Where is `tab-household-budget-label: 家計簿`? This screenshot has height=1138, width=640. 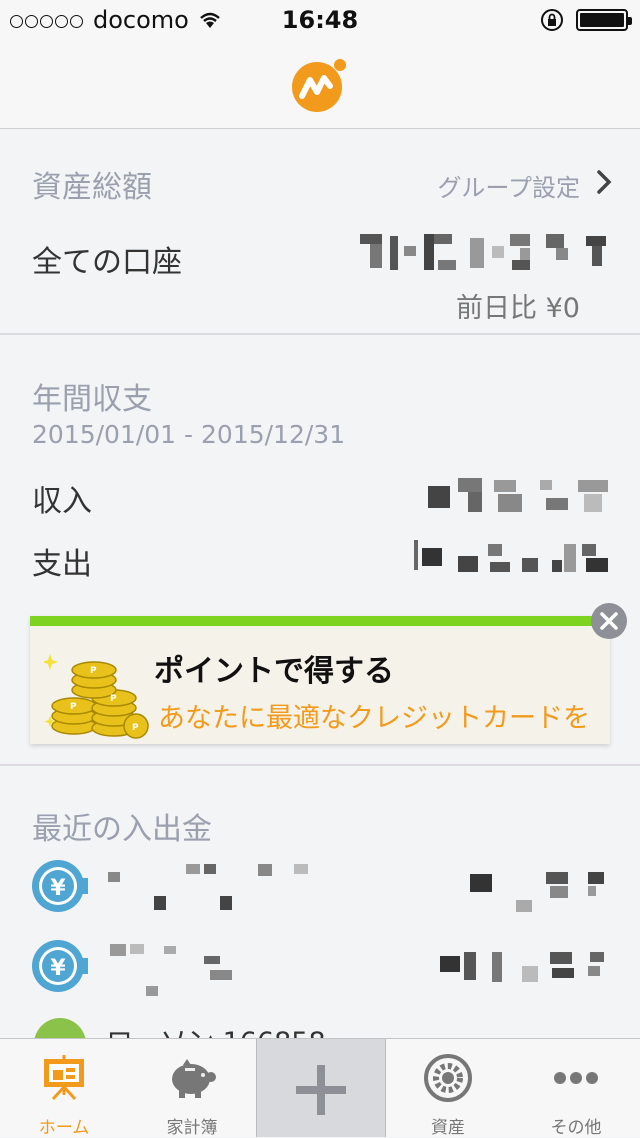
tab-household-budget-label: 家計簿 is located at coordinates (192, 1128).